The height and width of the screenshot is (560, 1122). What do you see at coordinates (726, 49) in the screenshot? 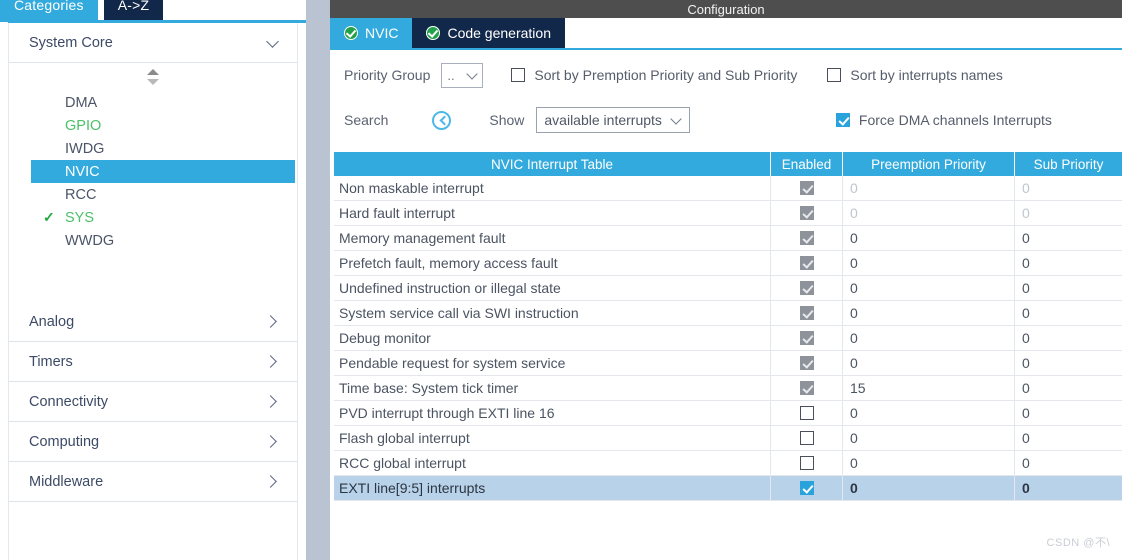
I see `configuration-tabs-rule` at bounding box center [726, 49].